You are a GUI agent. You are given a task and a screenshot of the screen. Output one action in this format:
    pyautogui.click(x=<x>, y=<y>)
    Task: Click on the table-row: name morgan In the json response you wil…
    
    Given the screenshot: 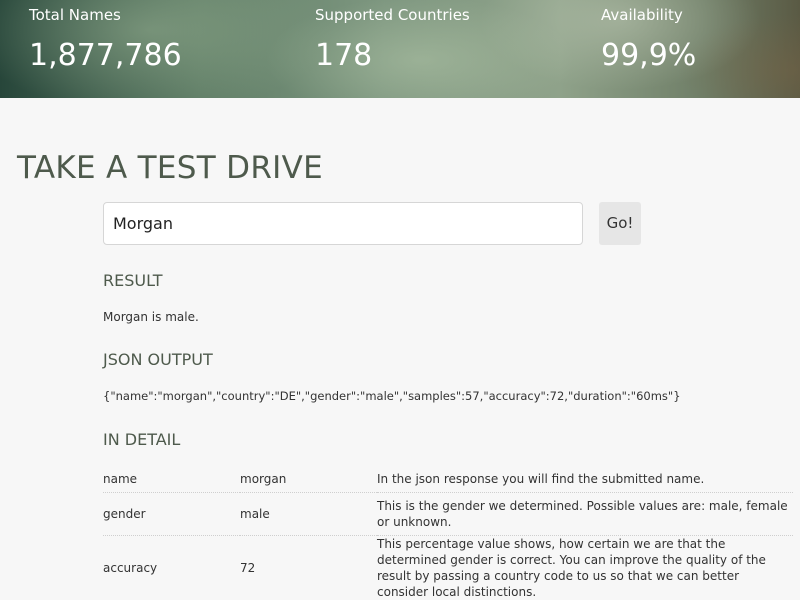 What is the action you would take?
    pyautogui.click(x=448, y=479)
    